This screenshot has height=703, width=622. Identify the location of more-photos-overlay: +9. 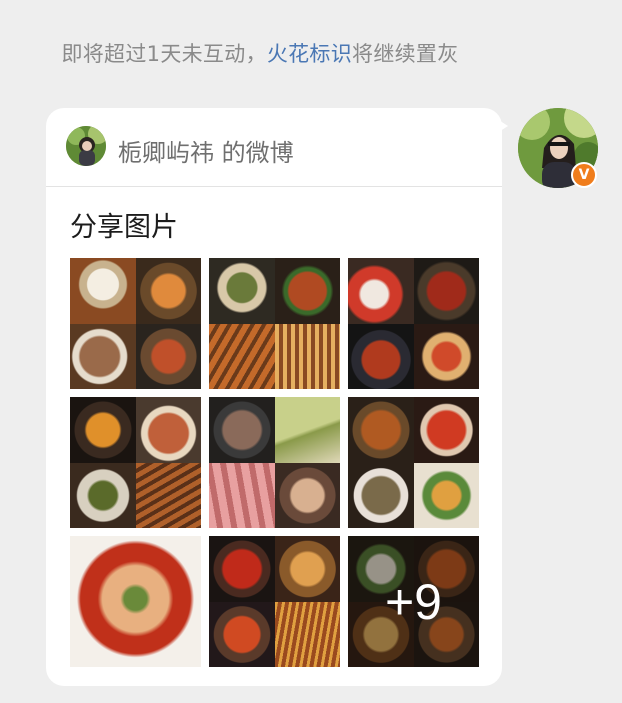
(413, 601).